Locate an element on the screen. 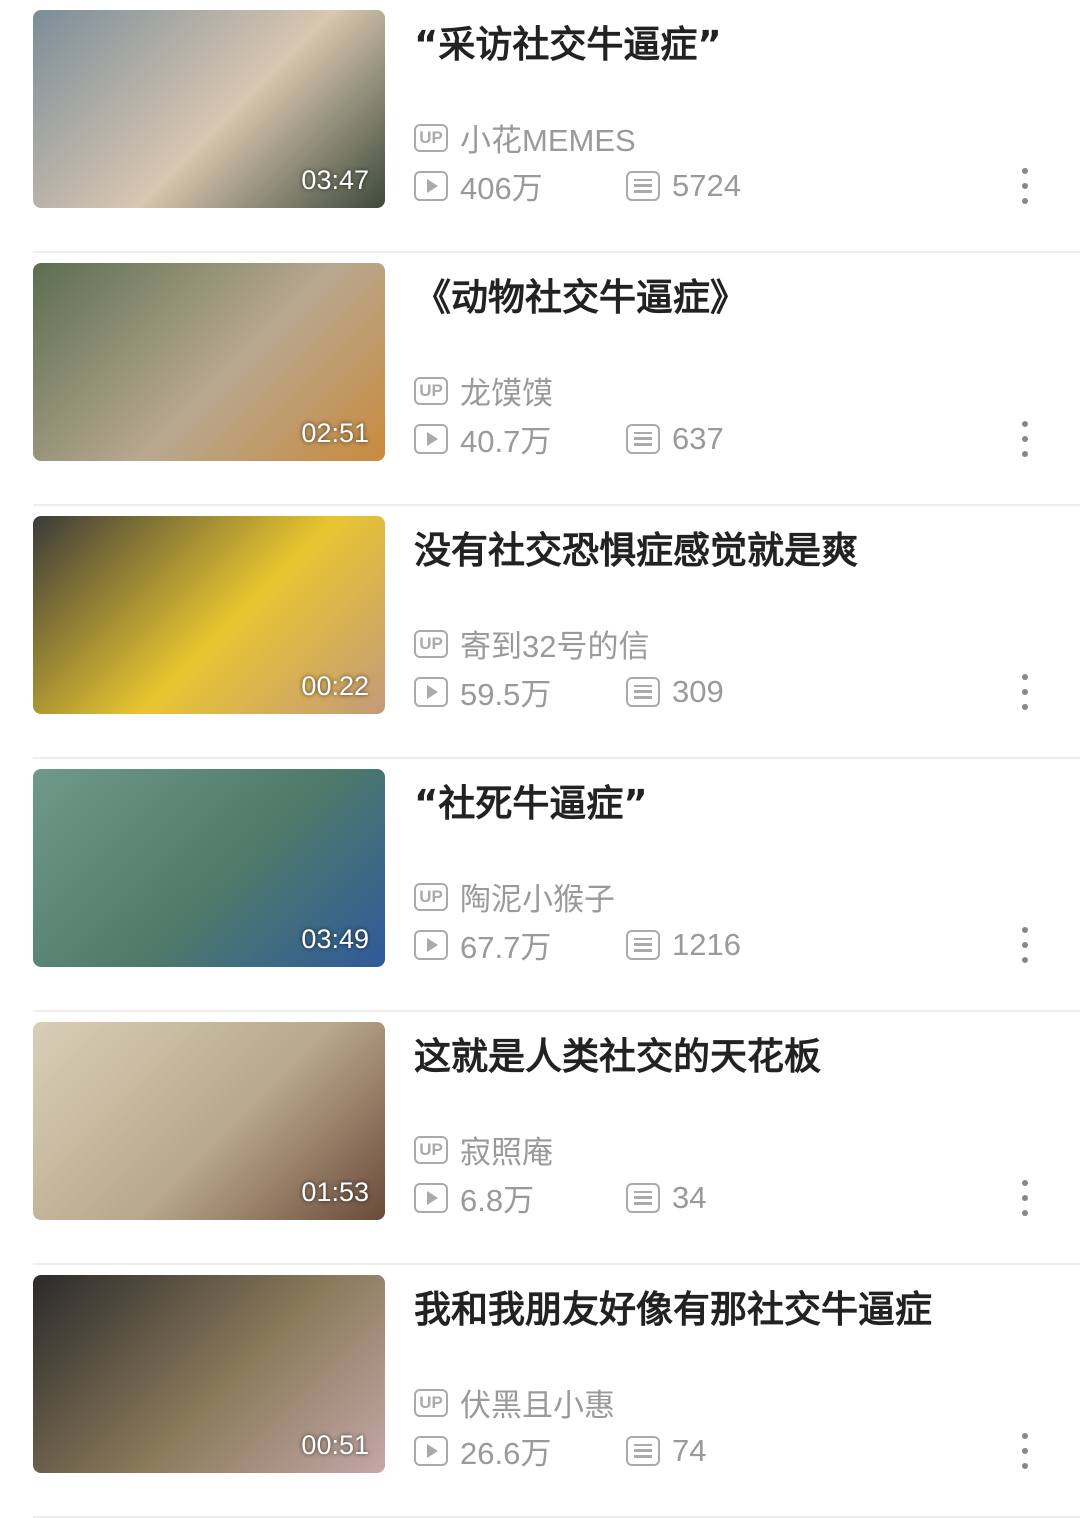 The width and height of the screenshot is (1080, 1518). video-thumbnail: 00:22 is located at coordinates (209, 615).